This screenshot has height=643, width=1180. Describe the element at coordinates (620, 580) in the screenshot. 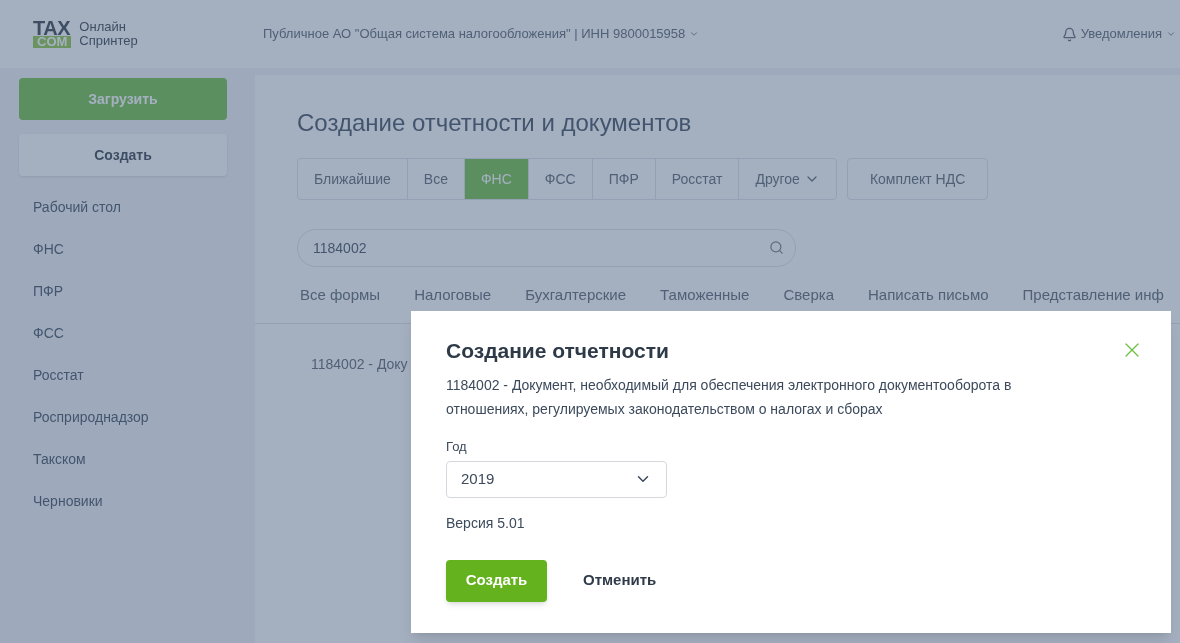

I see `cancel-button: Отменить` at that location.